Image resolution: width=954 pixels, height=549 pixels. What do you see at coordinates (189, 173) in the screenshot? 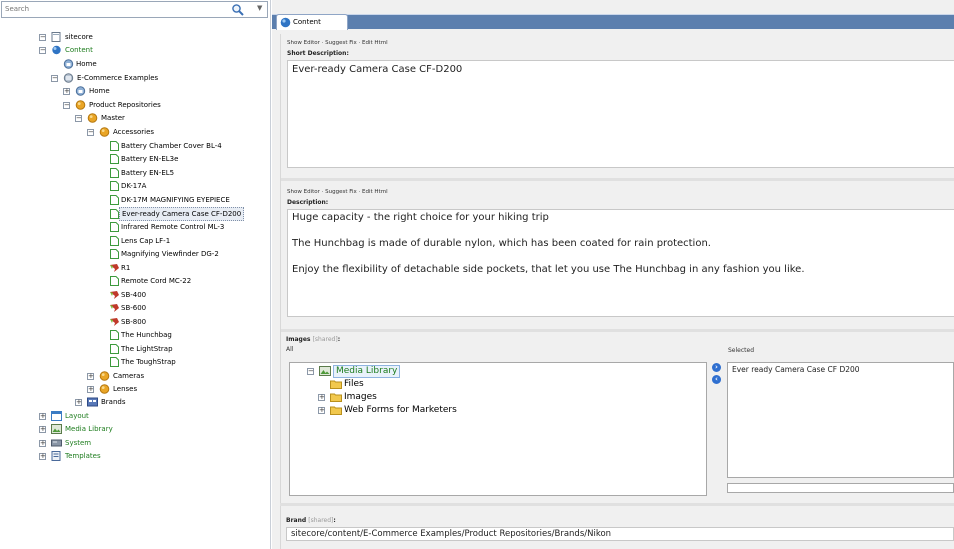
I see `tree-item-product: Battery EN-EL5` at bounding box center [189, 173].